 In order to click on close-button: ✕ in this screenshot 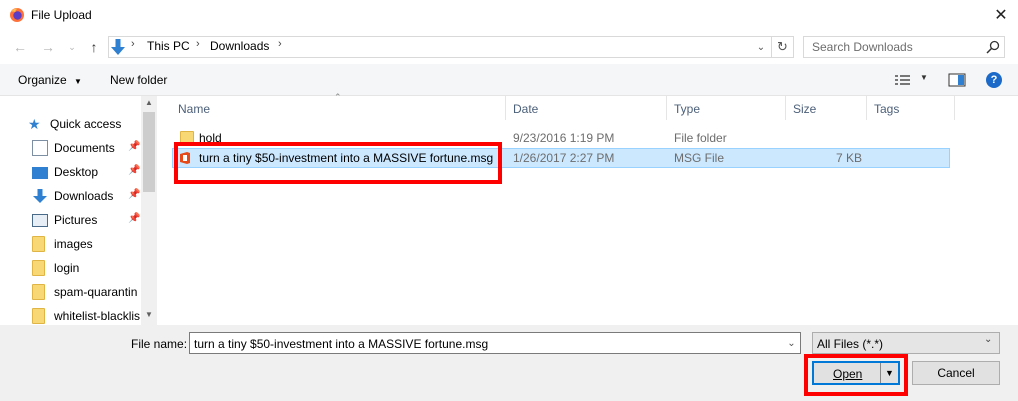, I will do `click(1001, 15)`.